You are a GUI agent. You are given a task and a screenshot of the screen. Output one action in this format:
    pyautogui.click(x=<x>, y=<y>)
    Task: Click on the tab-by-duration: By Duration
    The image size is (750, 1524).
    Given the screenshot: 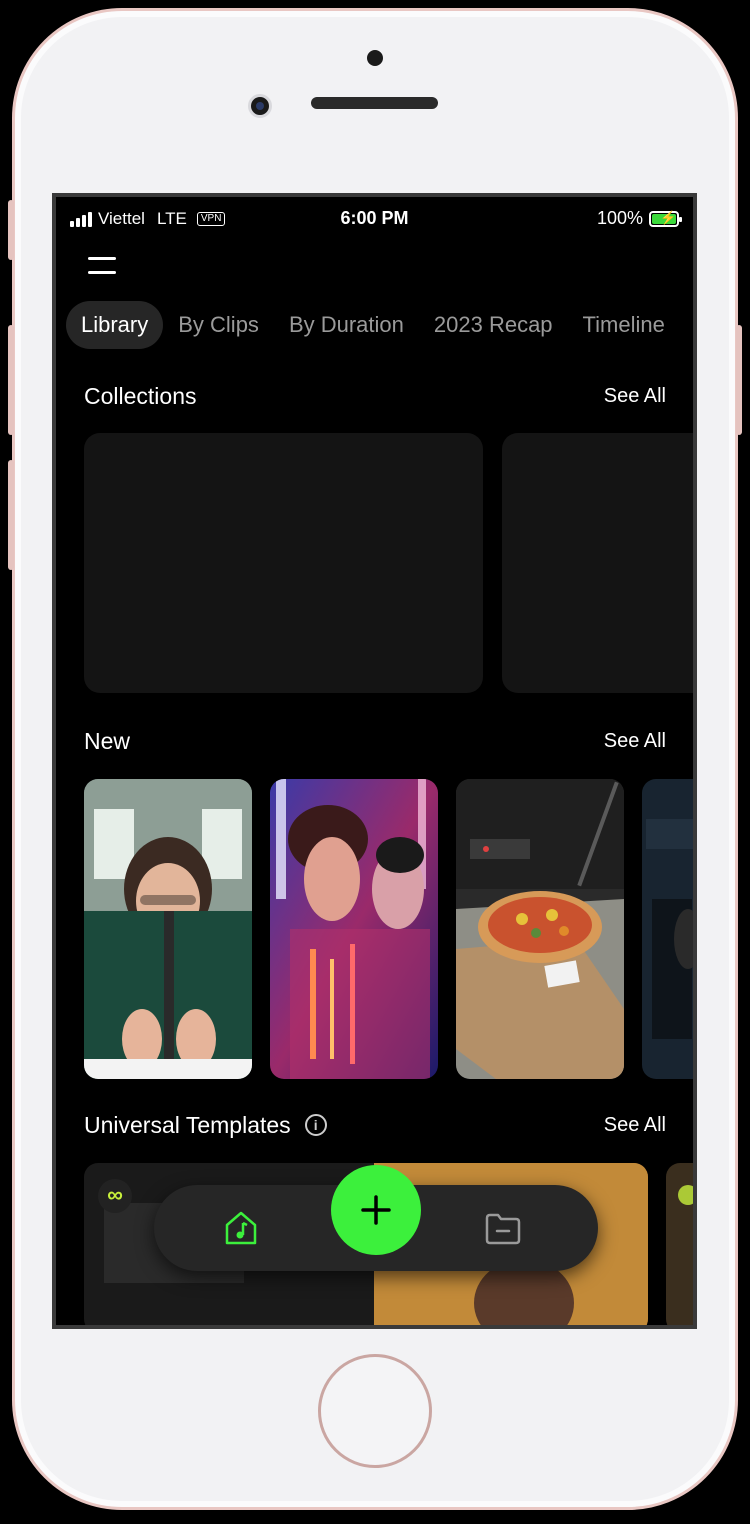 What is the action you would take?
    pyautogui.click(x=346, y=325)
    